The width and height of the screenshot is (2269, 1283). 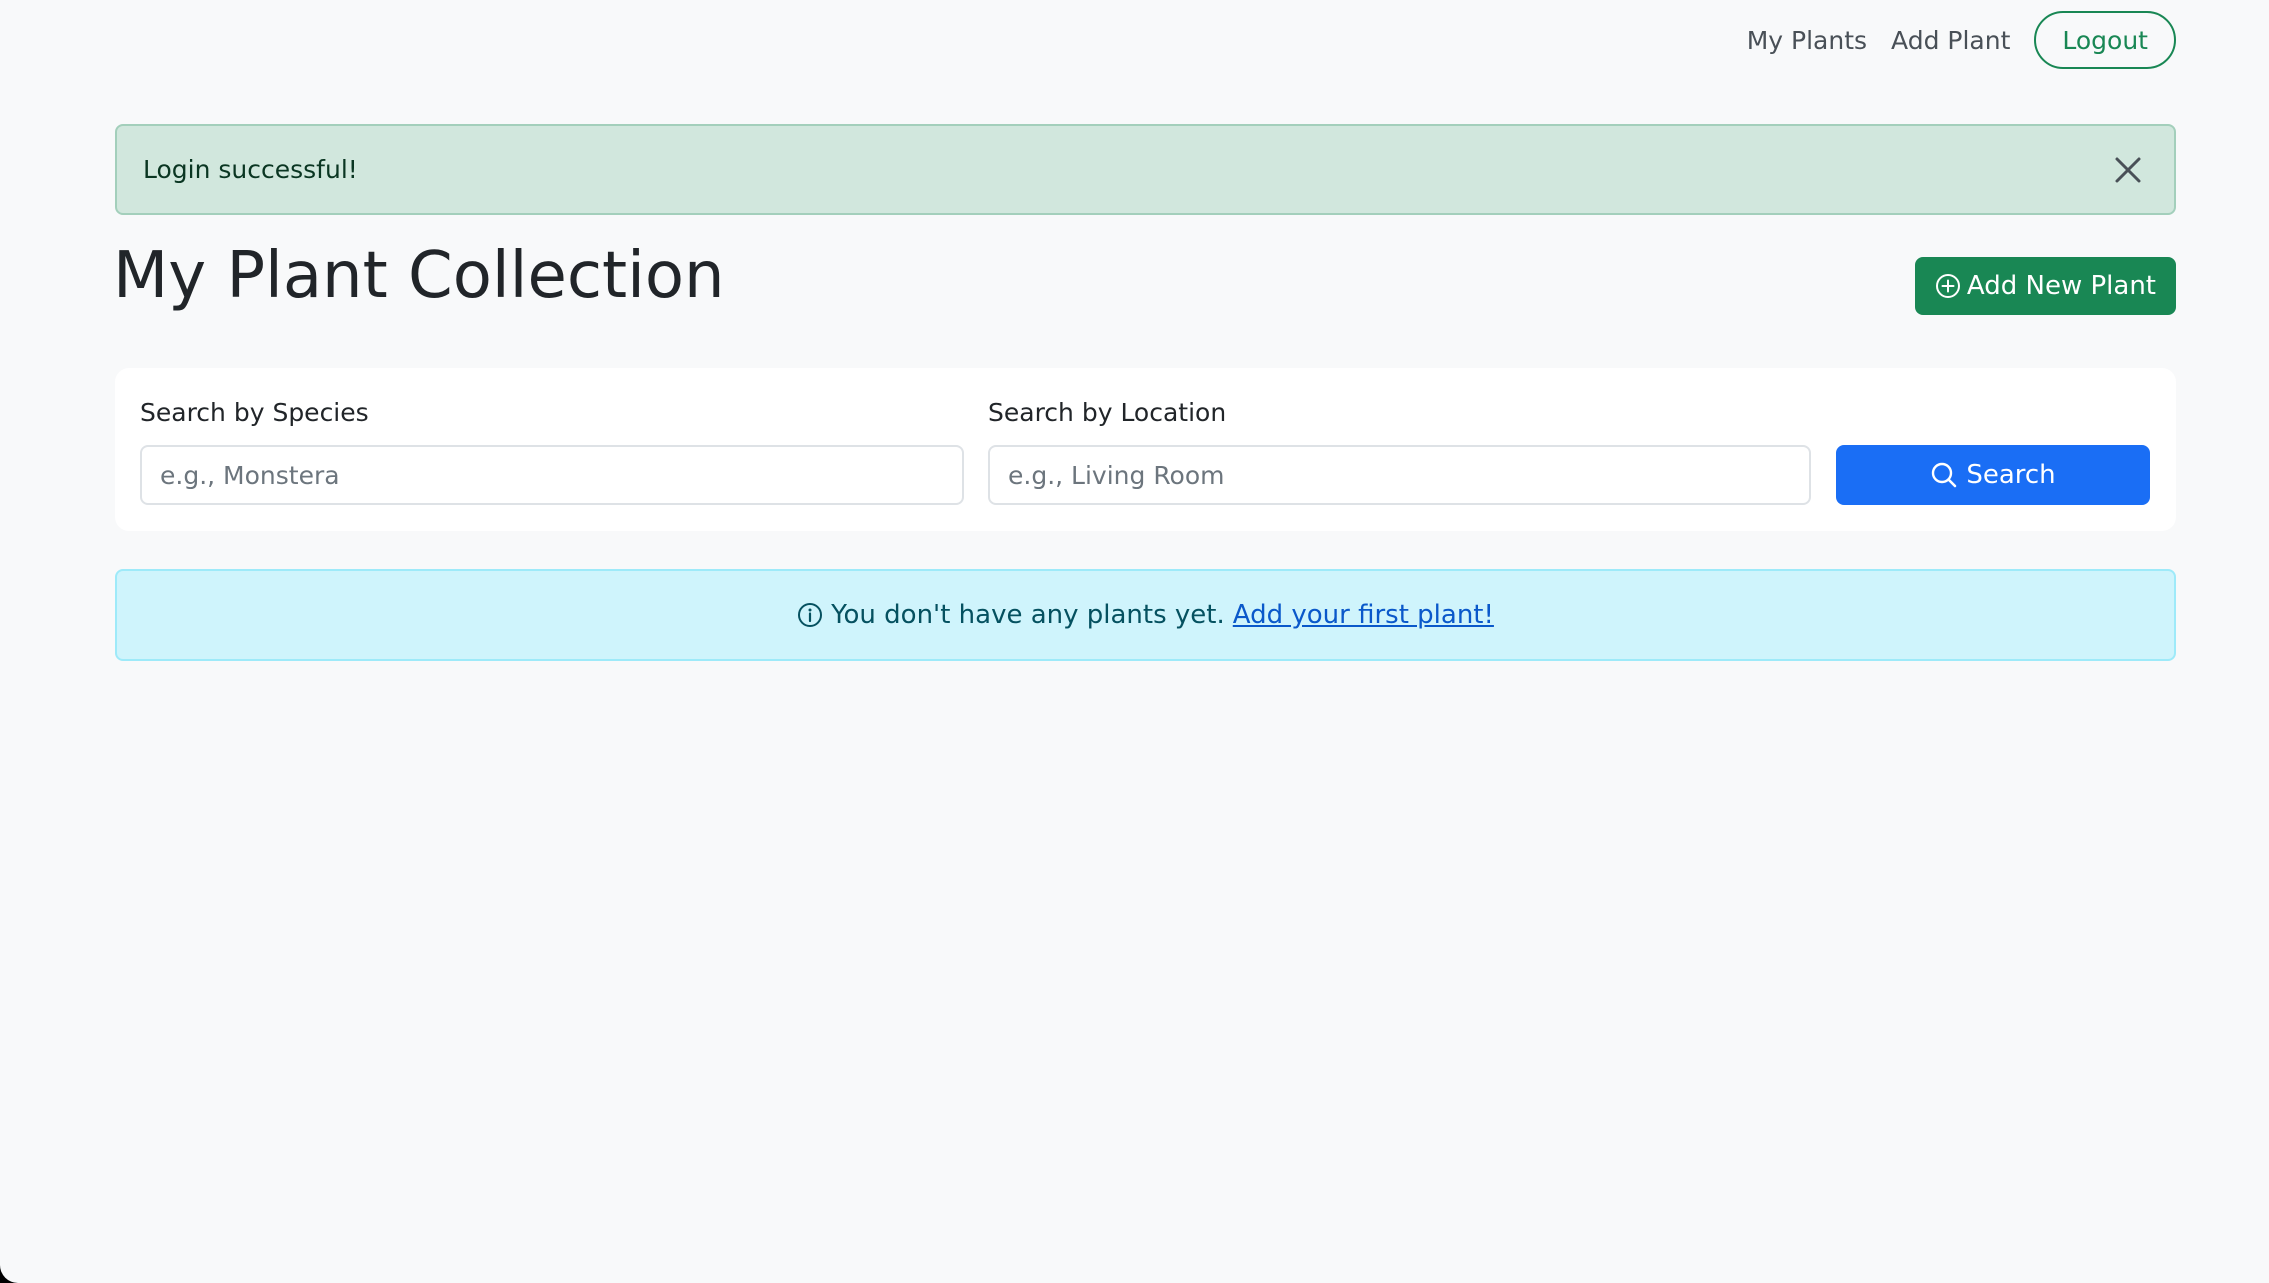 What do you see at coordinates (1950, 40) in the screenshot?
I see `nav-link-add-plant: Add Plant` at bounding box center [1950, 40].